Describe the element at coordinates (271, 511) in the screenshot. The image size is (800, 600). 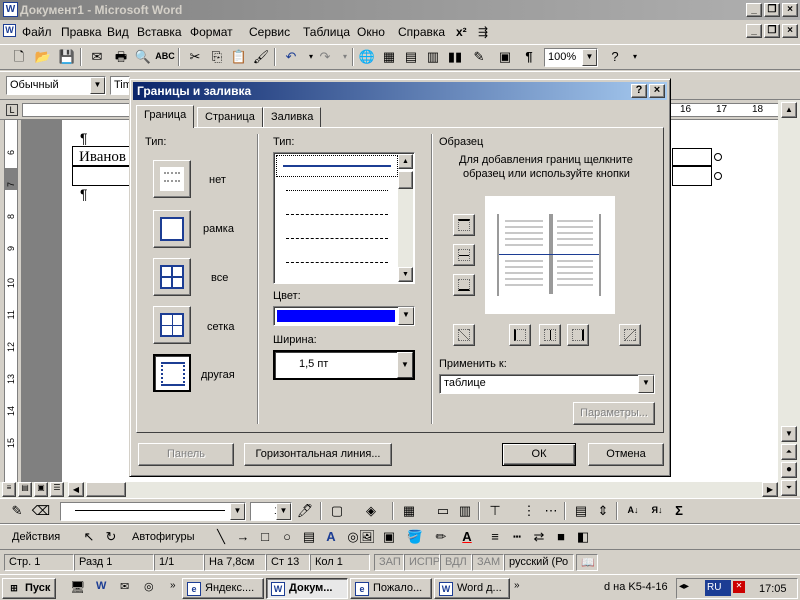
I see `line-weight-select: 1 ▼` at that location.